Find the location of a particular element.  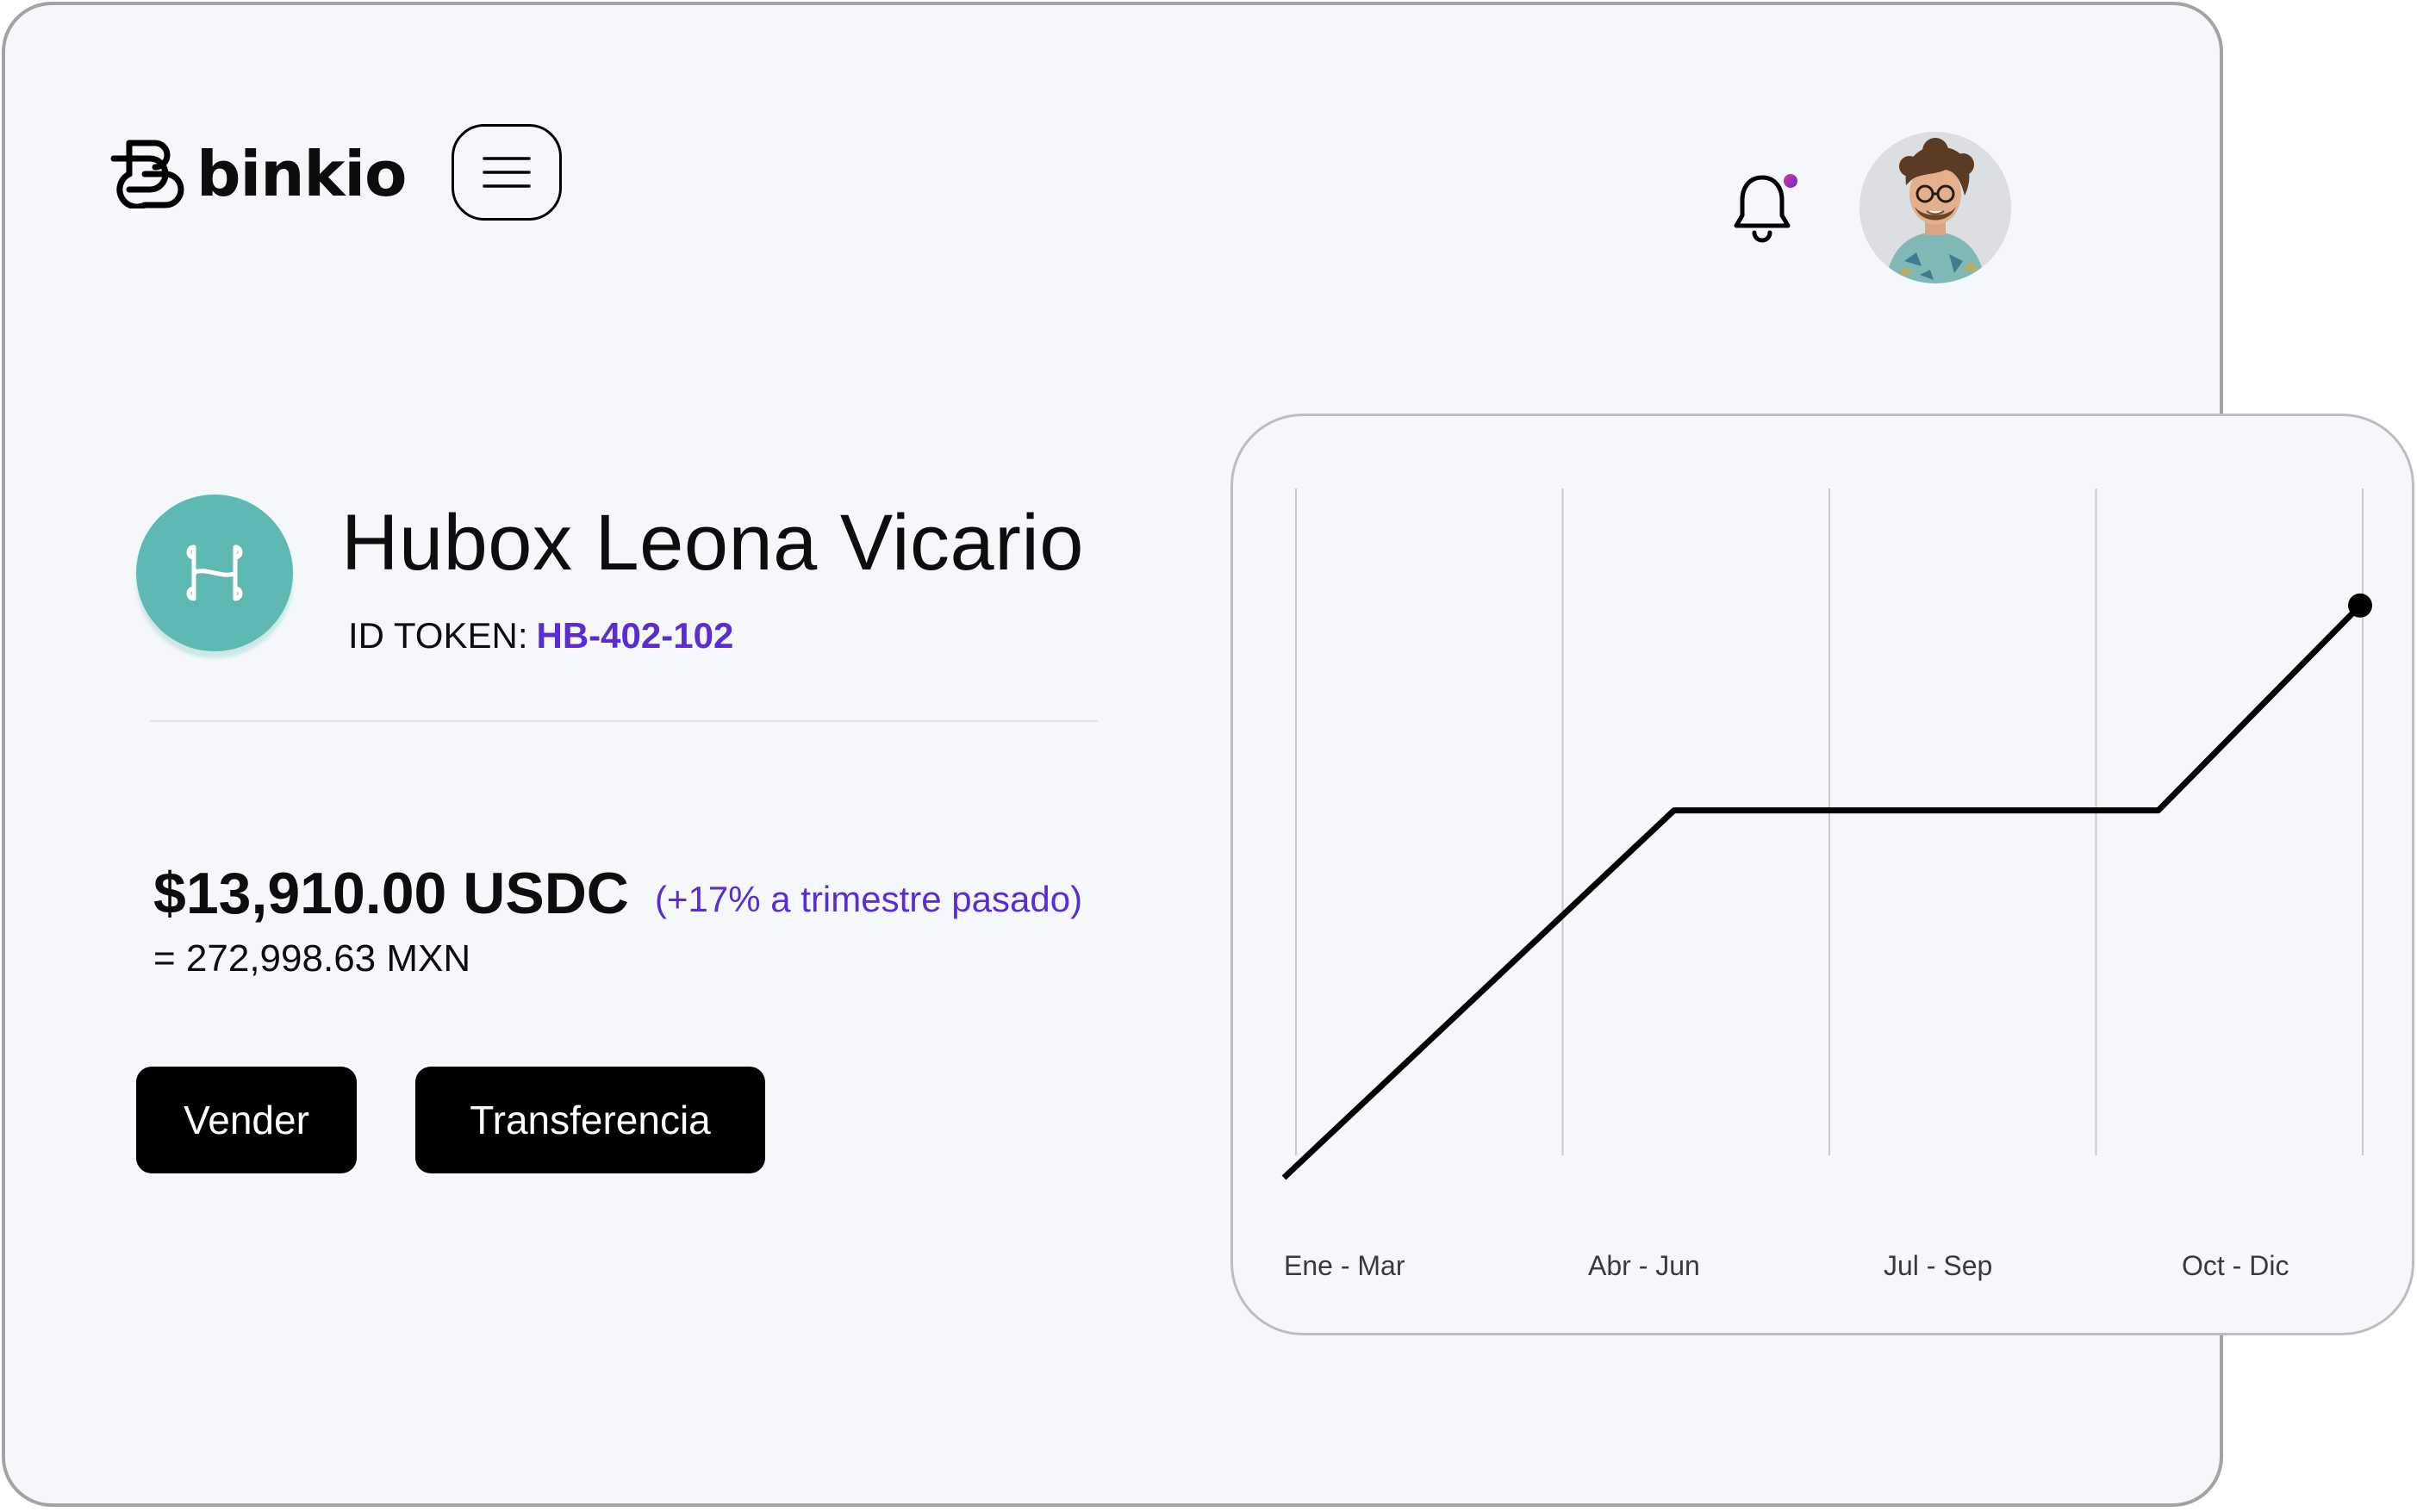

binkio-logo-icon is located at coordinates (147, 174).